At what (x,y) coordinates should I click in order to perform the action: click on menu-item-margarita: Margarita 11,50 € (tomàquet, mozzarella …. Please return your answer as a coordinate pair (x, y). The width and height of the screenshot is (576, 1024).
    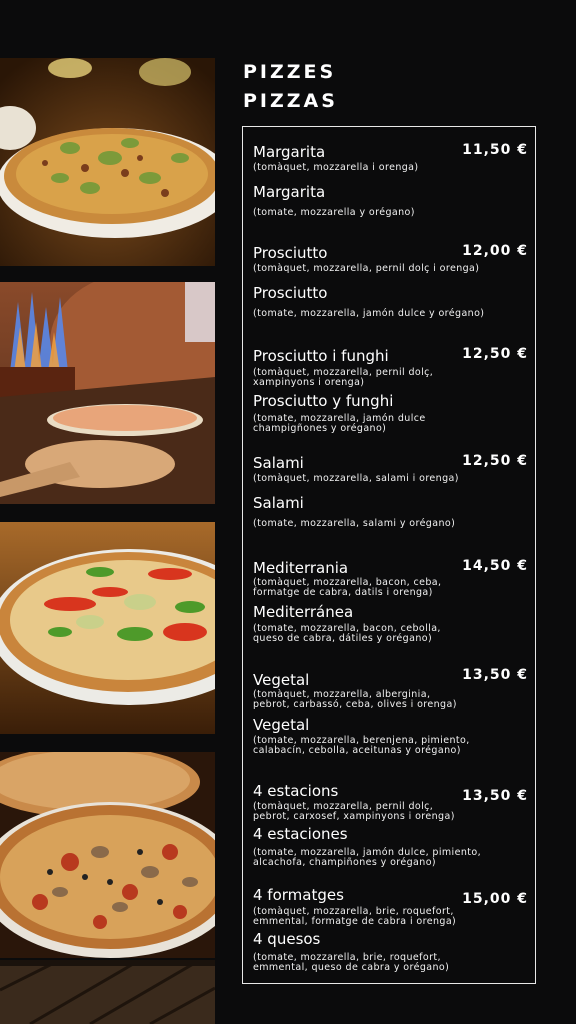
    Looking at the image, I should click on (390, 180).